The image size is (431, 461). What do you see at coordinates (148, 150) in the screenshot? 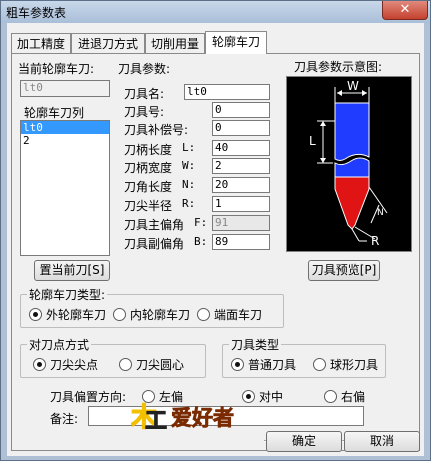
I see `param-label-shank-length: 刀柄长度` at bounding box center [148, 150].